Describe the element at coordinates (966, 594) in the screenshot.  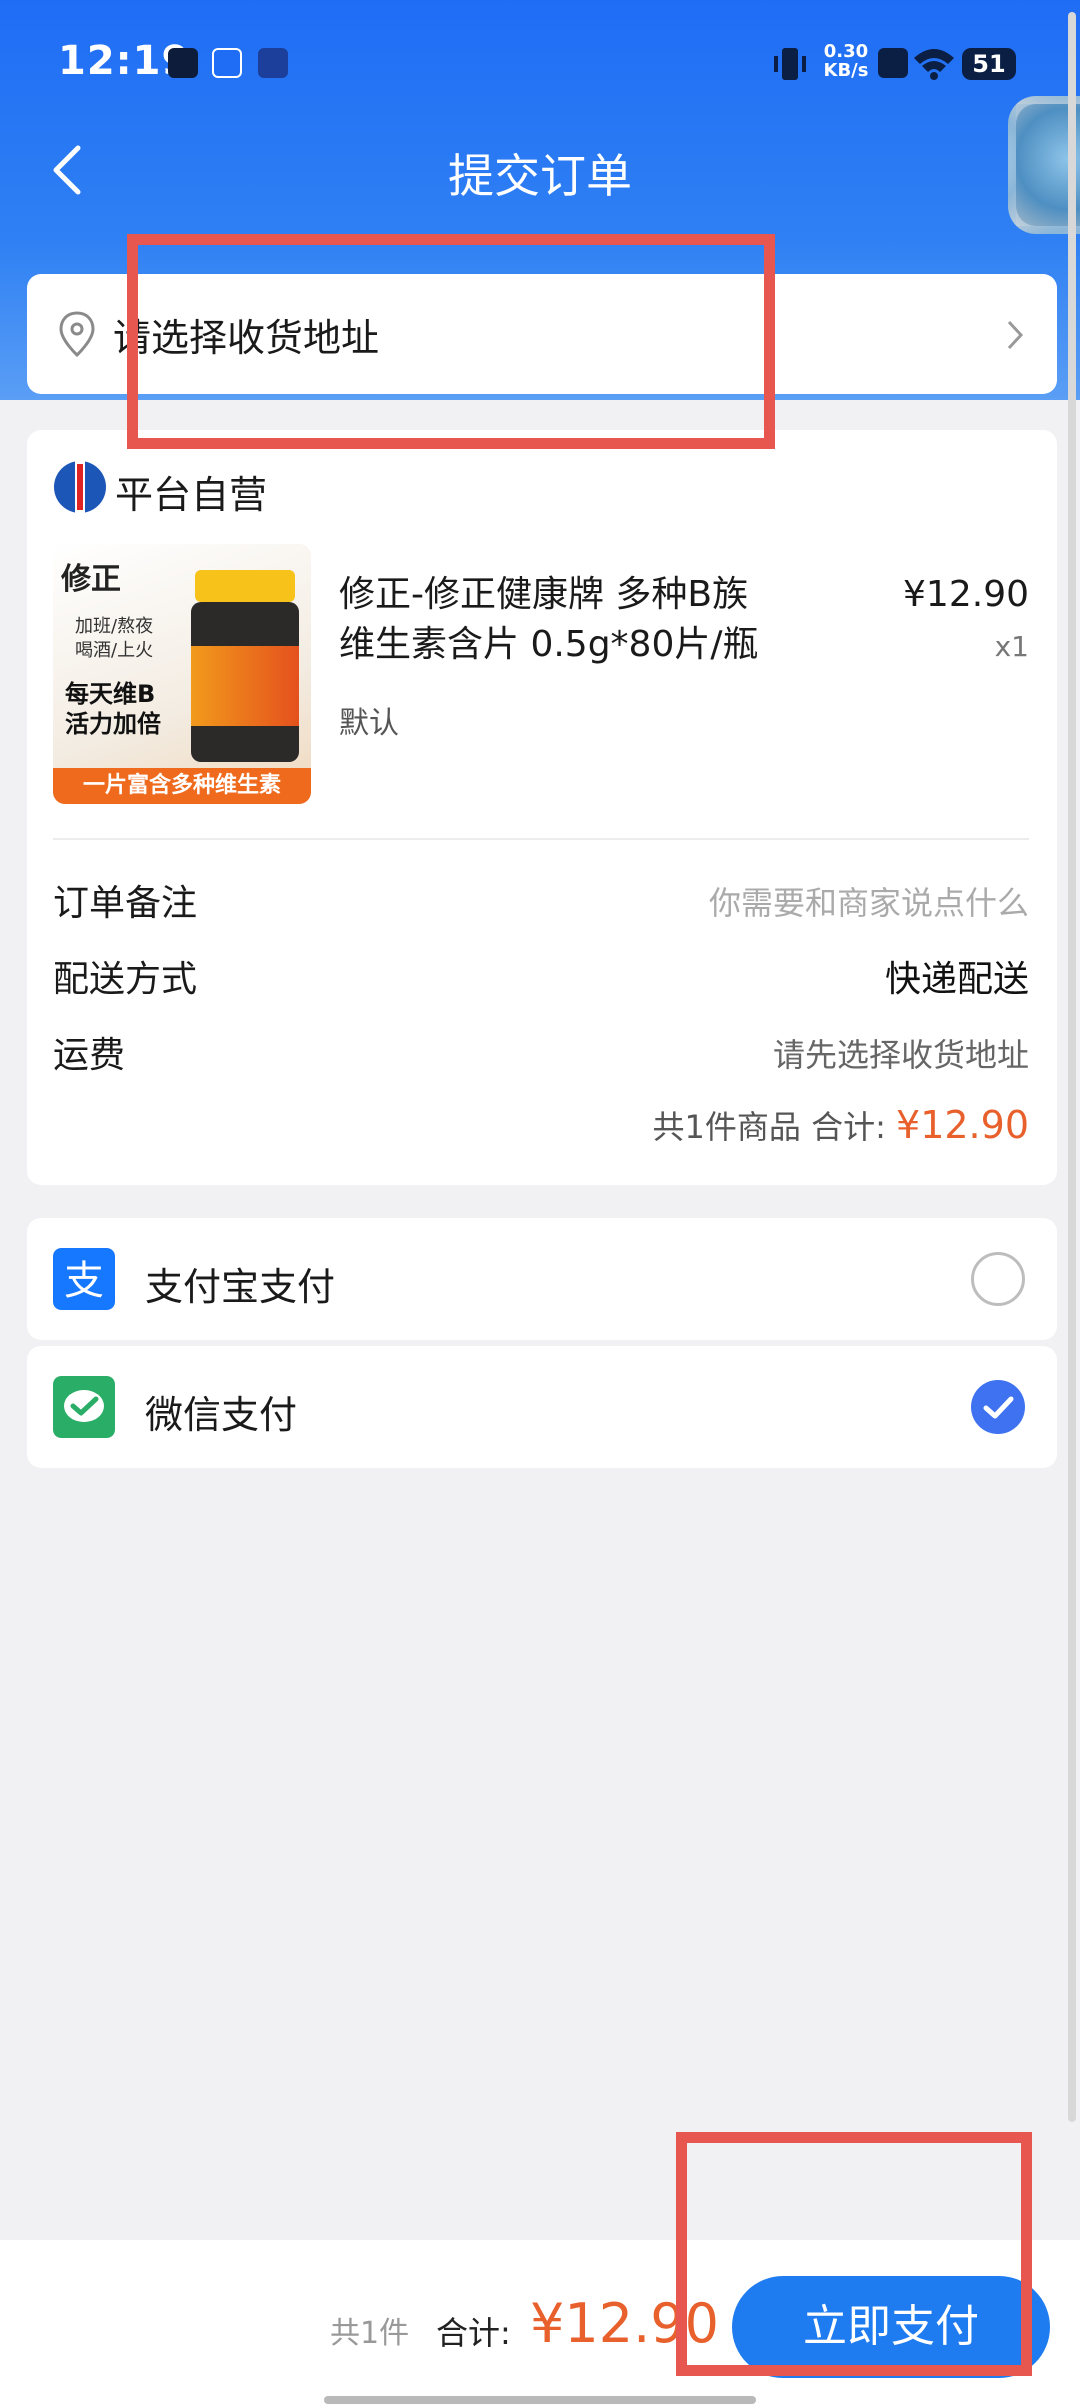
I see `product-price: ¥12.90` at that location.